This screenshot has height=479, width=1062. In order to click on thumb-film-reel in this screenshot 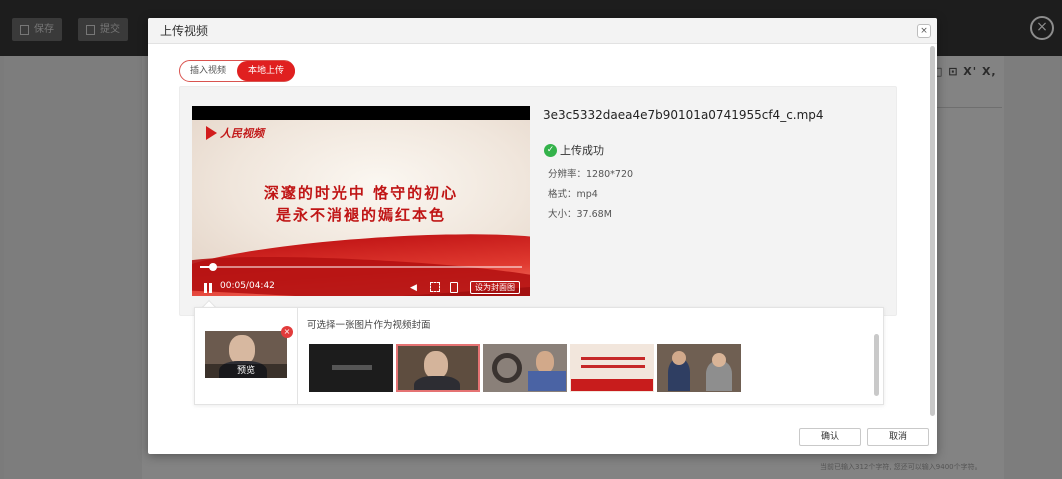, I will do `click(525, 368)`.